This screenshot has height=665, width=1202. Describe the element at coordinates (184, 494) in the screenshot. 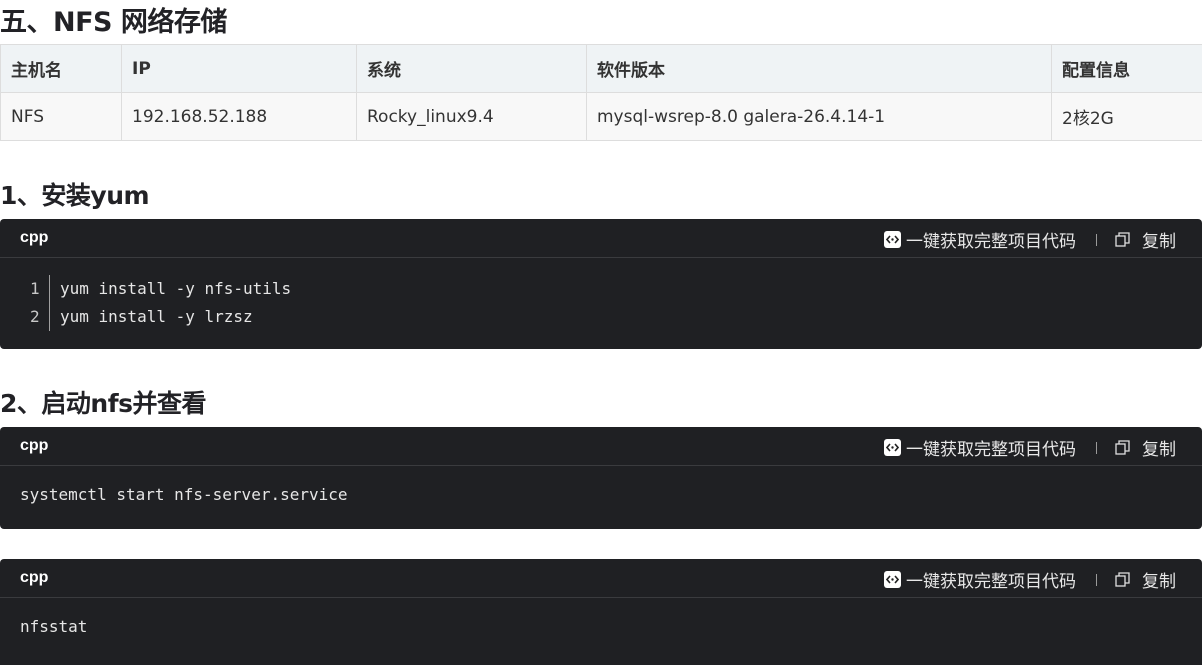

I see `code-line: systemctl start nfs-server.service` at that location.